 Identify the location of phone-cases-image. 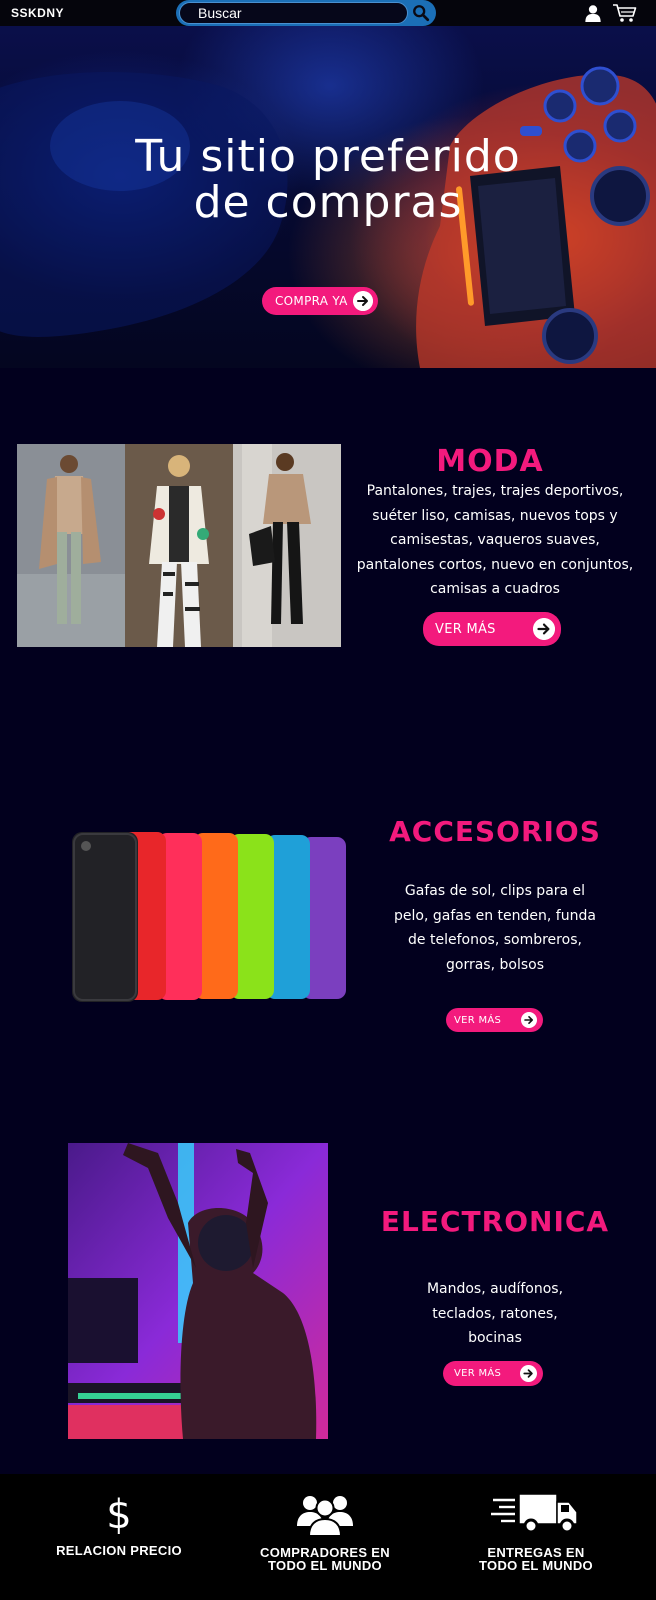
(211, 919).